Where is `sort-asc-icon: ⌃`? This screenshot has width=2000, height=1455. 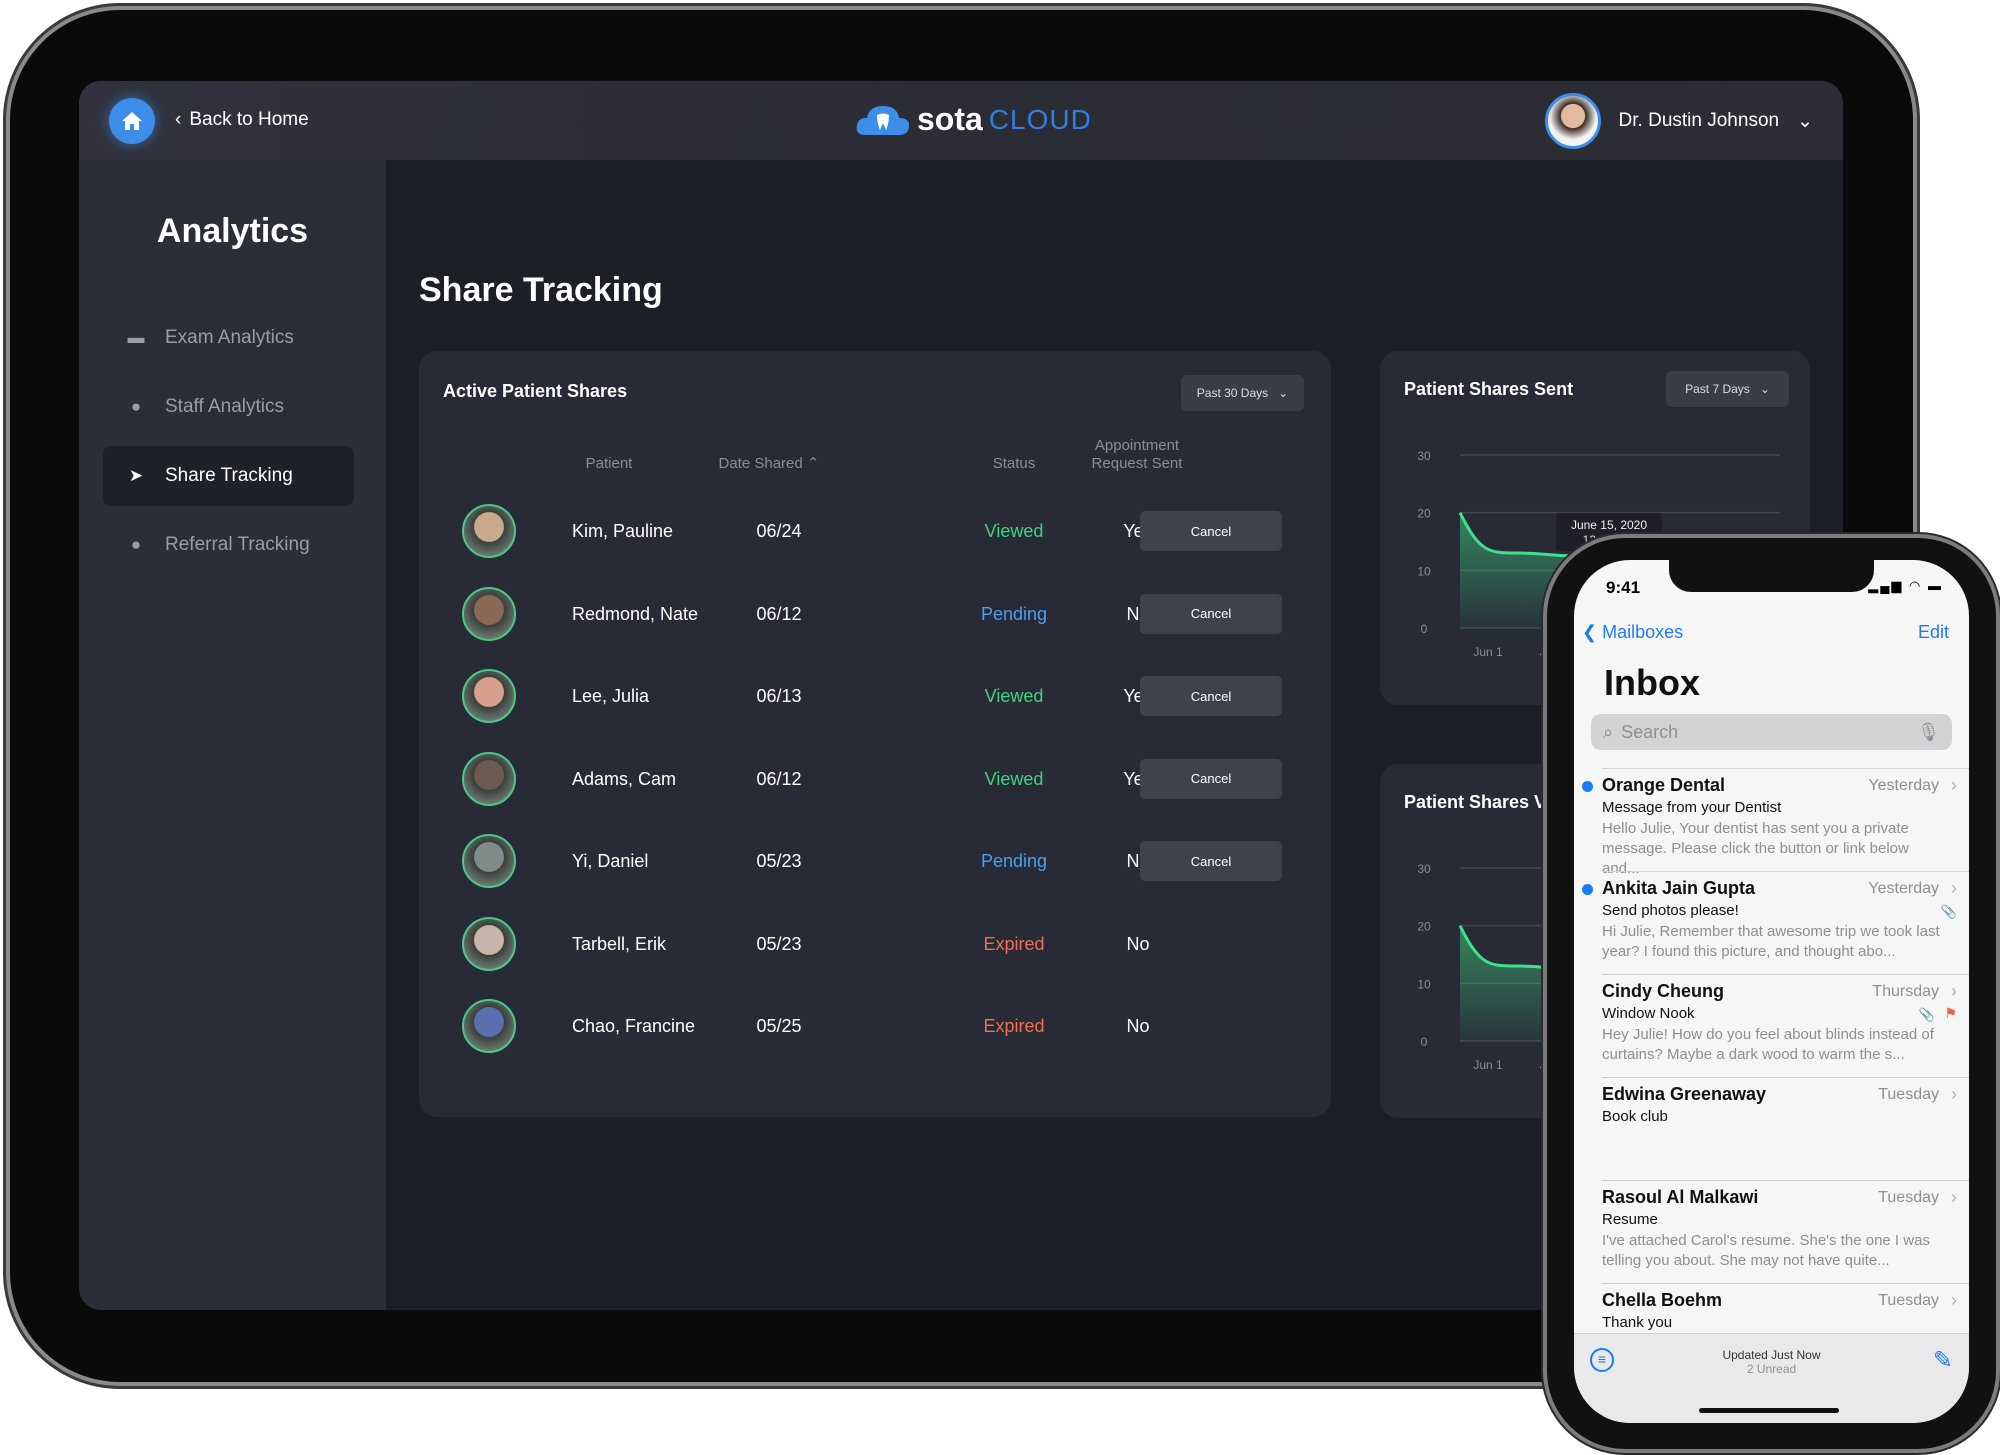 sort-asc-icon: ⌃ is located at coordinates (813, 463).